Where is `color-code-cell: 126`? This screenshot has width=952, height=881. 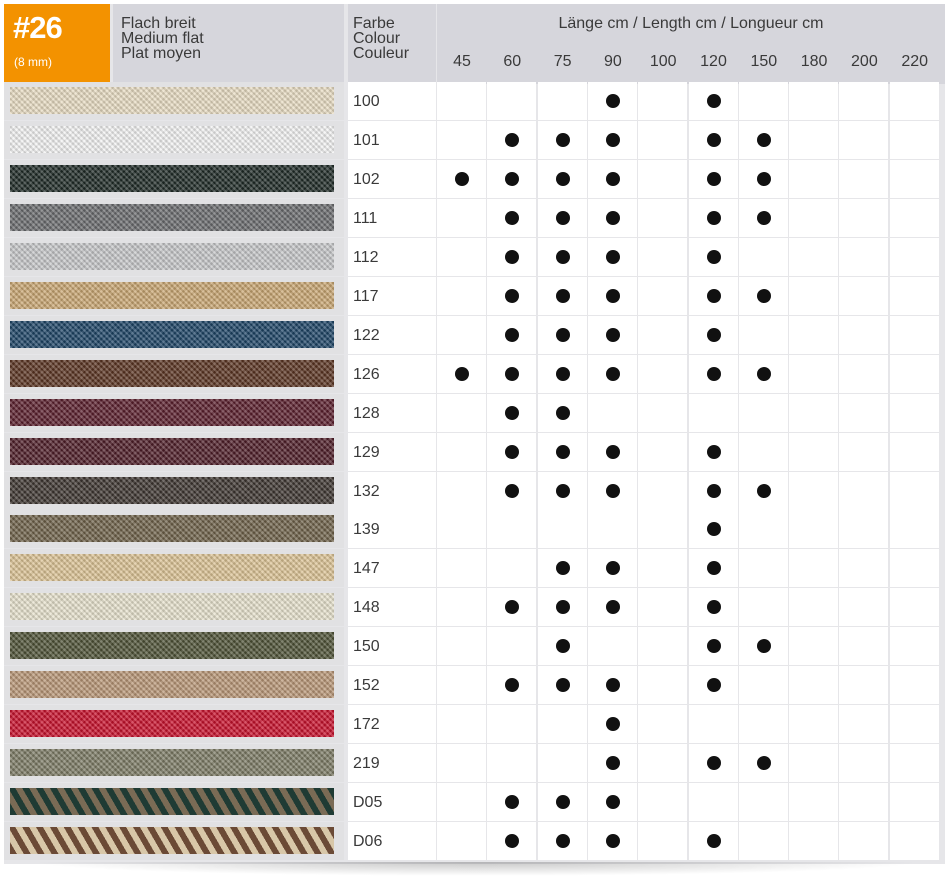
color-code-cell: 126 is located at coordinates (392, 373).